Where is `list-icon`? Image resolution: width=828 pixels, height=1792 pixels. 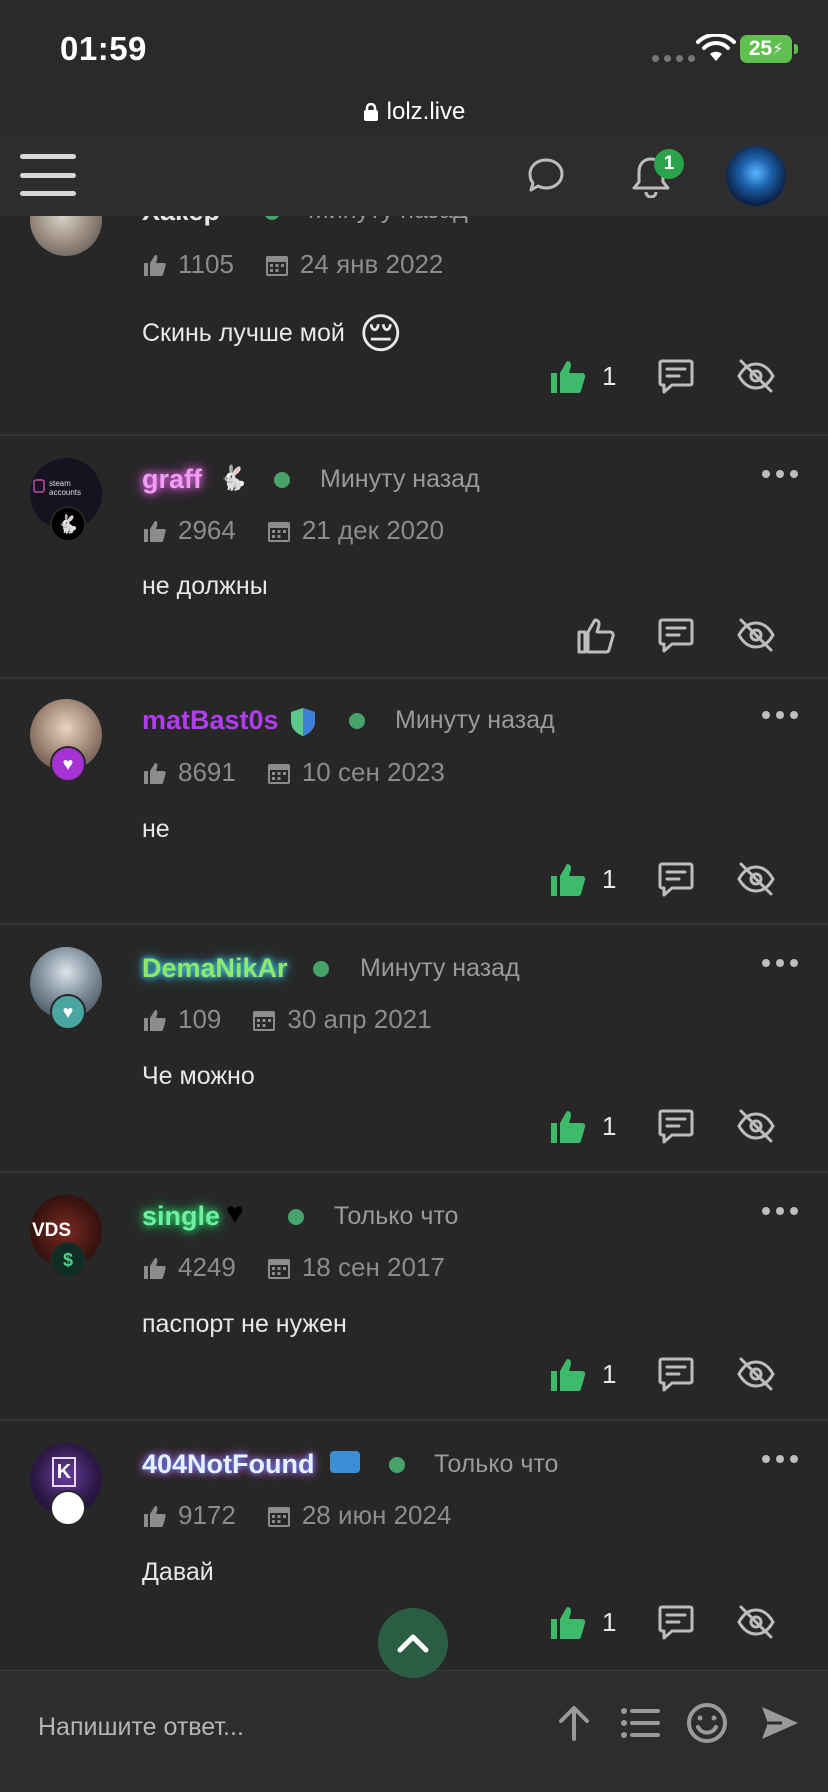 list-icon is located at coordinates (640, 1723).